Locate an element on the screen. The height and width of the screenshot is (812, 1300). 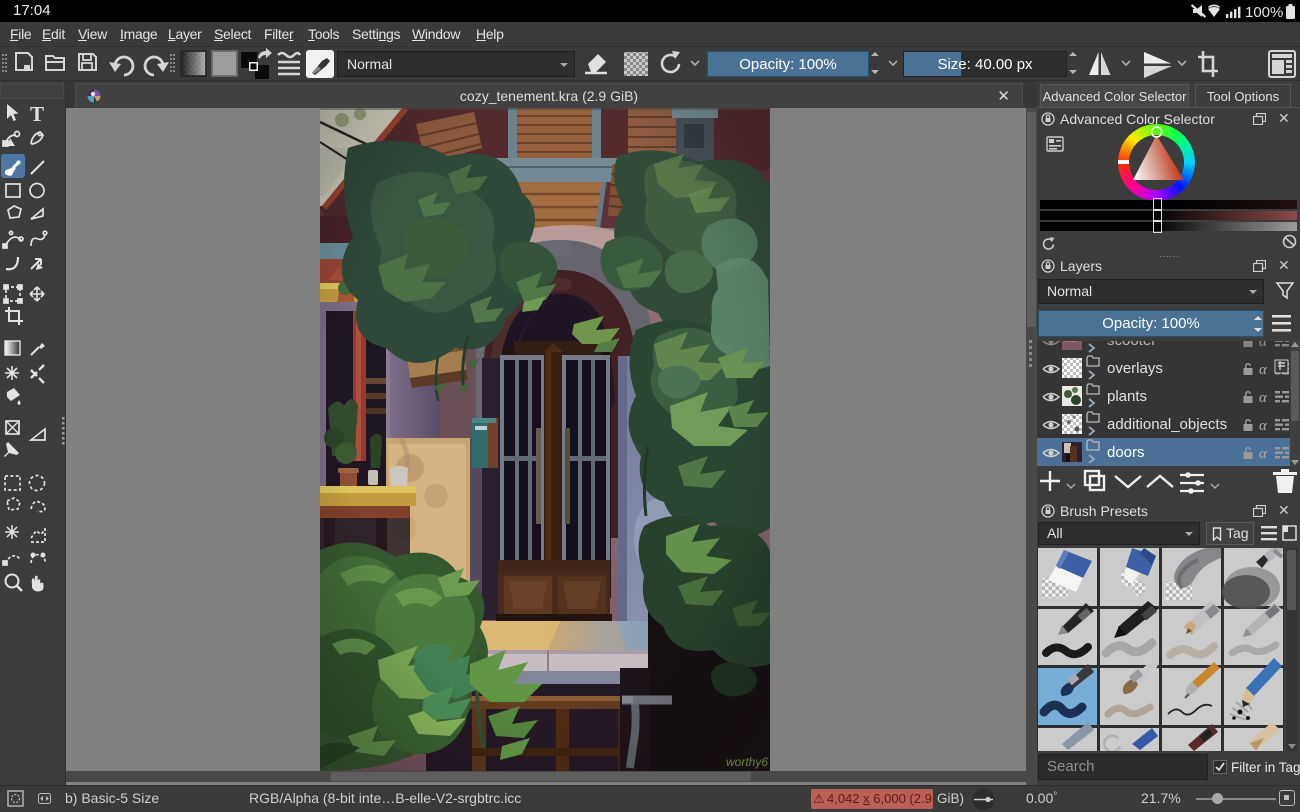
svg-text: doors is located at coordinates (1126, 452).